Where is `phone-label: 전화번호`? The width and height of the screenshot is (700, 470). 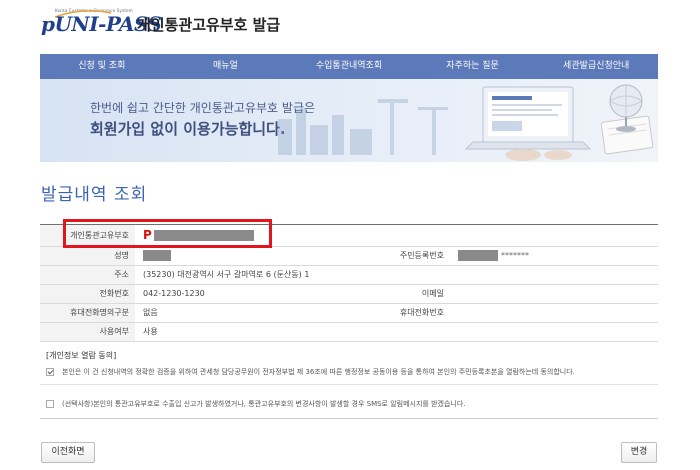
phone-label: 전화번호 is located at coordinates (87, 294).